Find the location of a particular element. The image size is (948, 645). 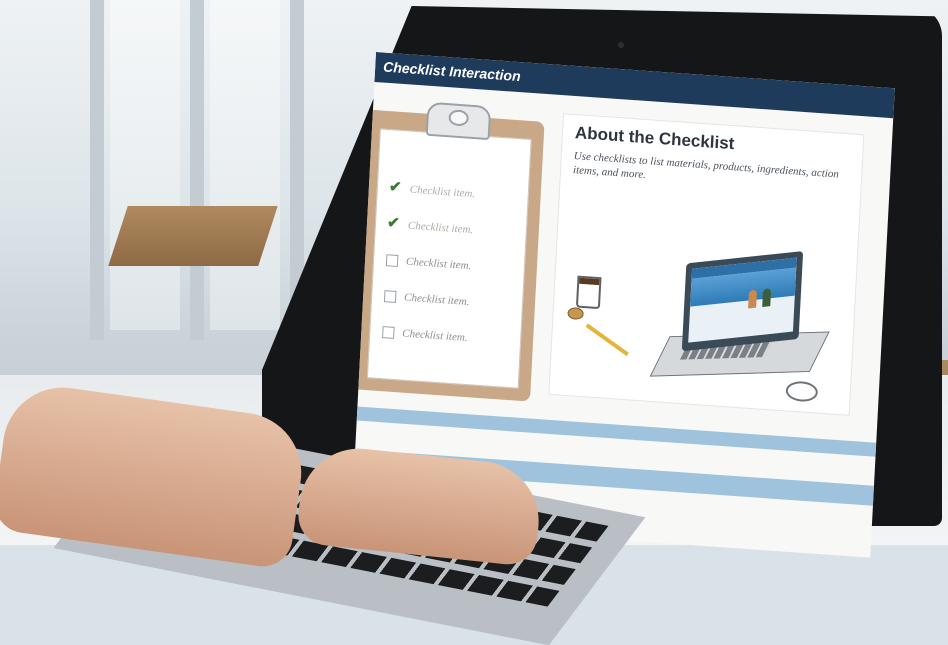

clipboard-clip-icon is located at coordinates (458, 121).